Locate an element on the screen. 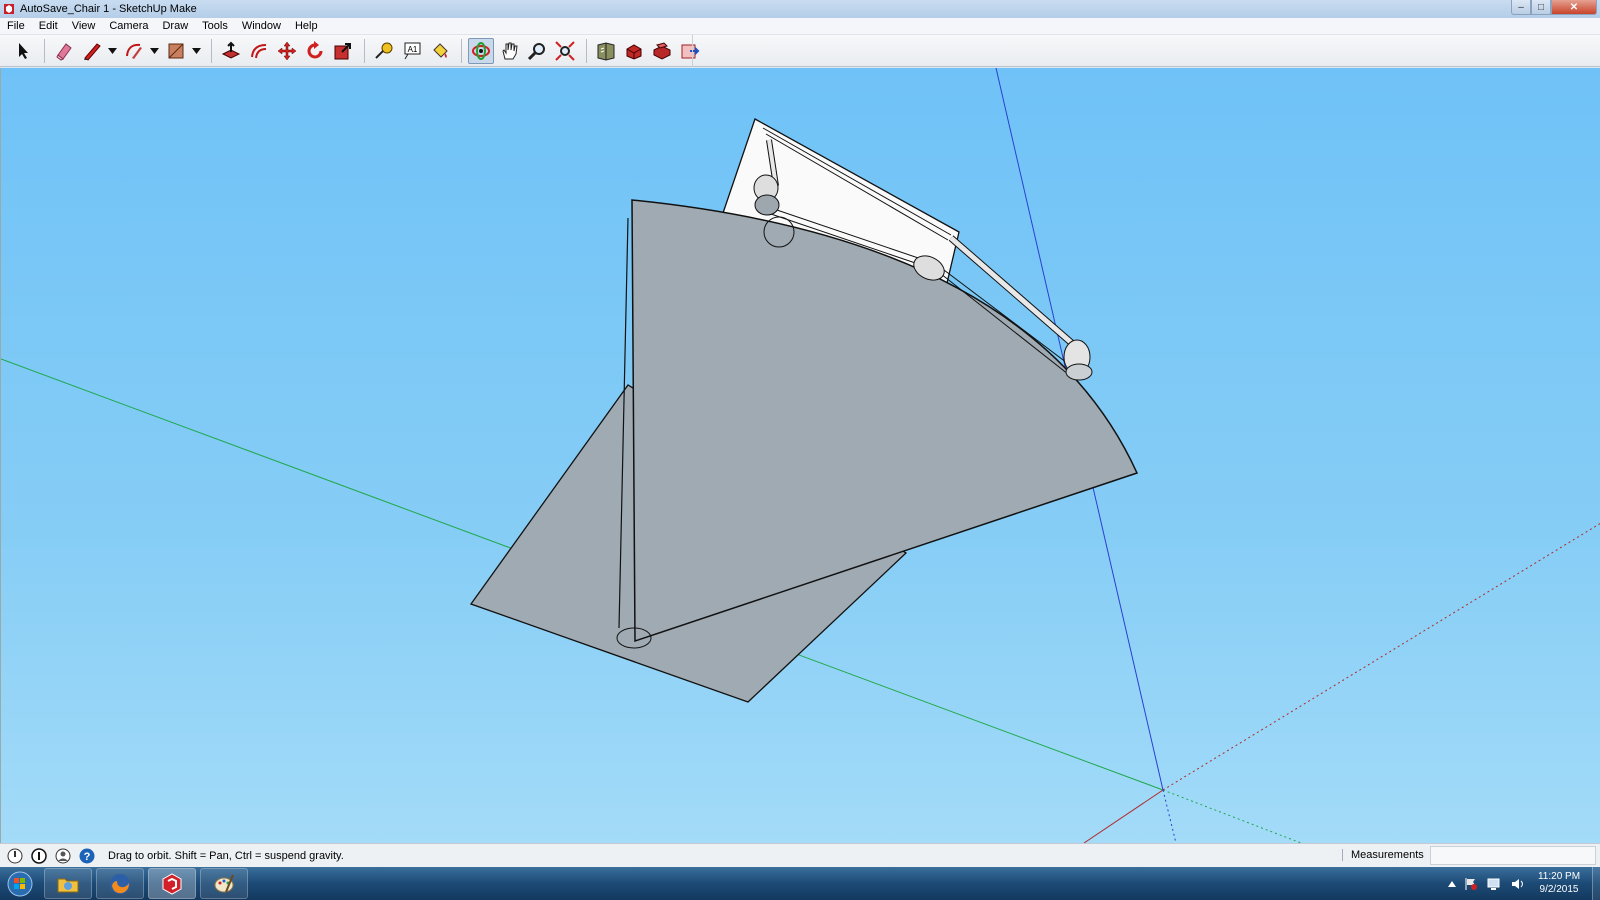  clock-date: 9/2/2015 is located at coordinates (1559, 889).